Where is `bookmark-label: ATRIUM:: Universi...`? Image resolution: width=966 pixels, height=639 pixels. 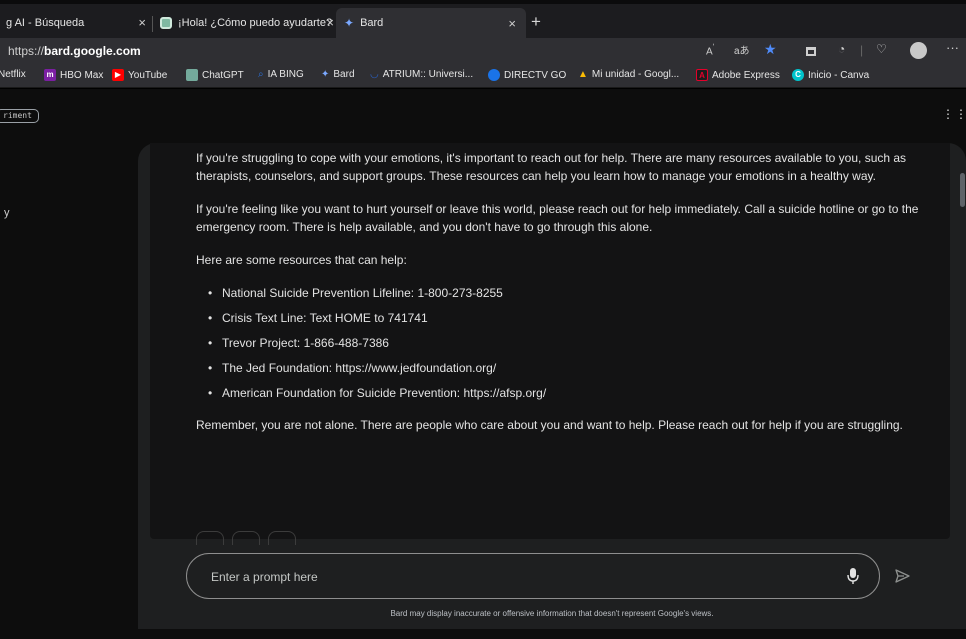
bookmark-label: ATRIUM:: Universi... is located at coordinates (428, 74).